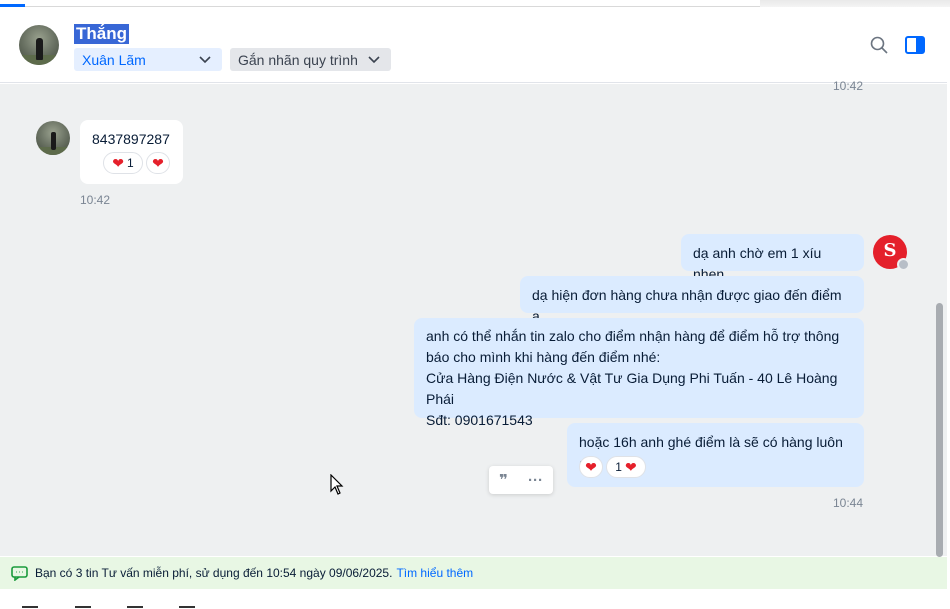 The height and width of the screenshot is (609, 950). What do you see at coordinates (131, 139) in the screenshot?
I see `message-text: 8437897287` at bounding box center [131, 139].